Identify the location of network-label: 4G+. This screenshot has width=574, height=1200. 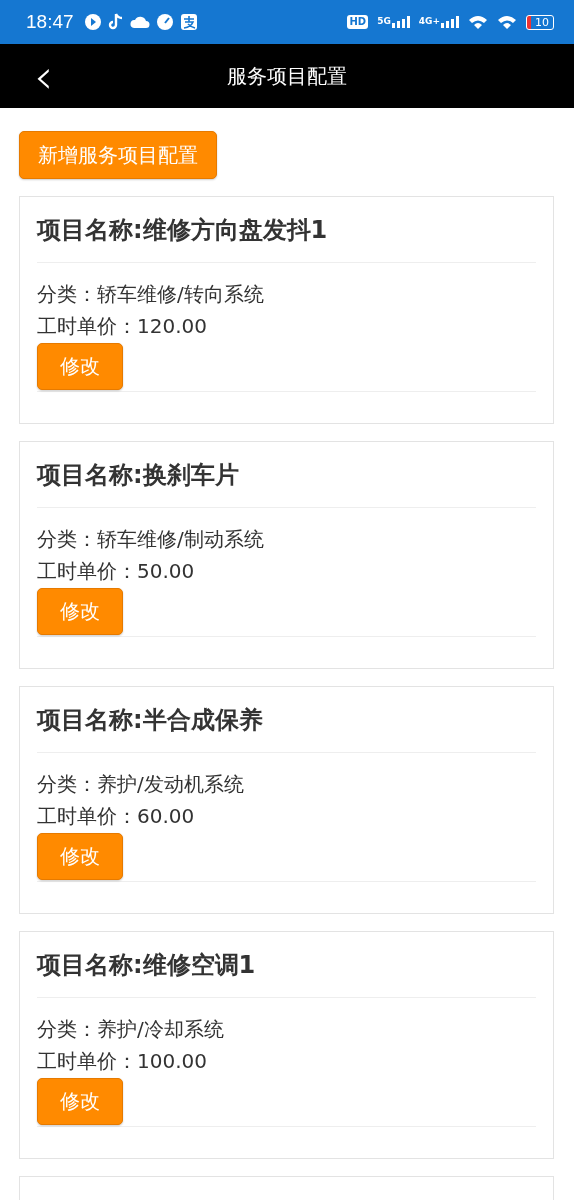
(429, 21).